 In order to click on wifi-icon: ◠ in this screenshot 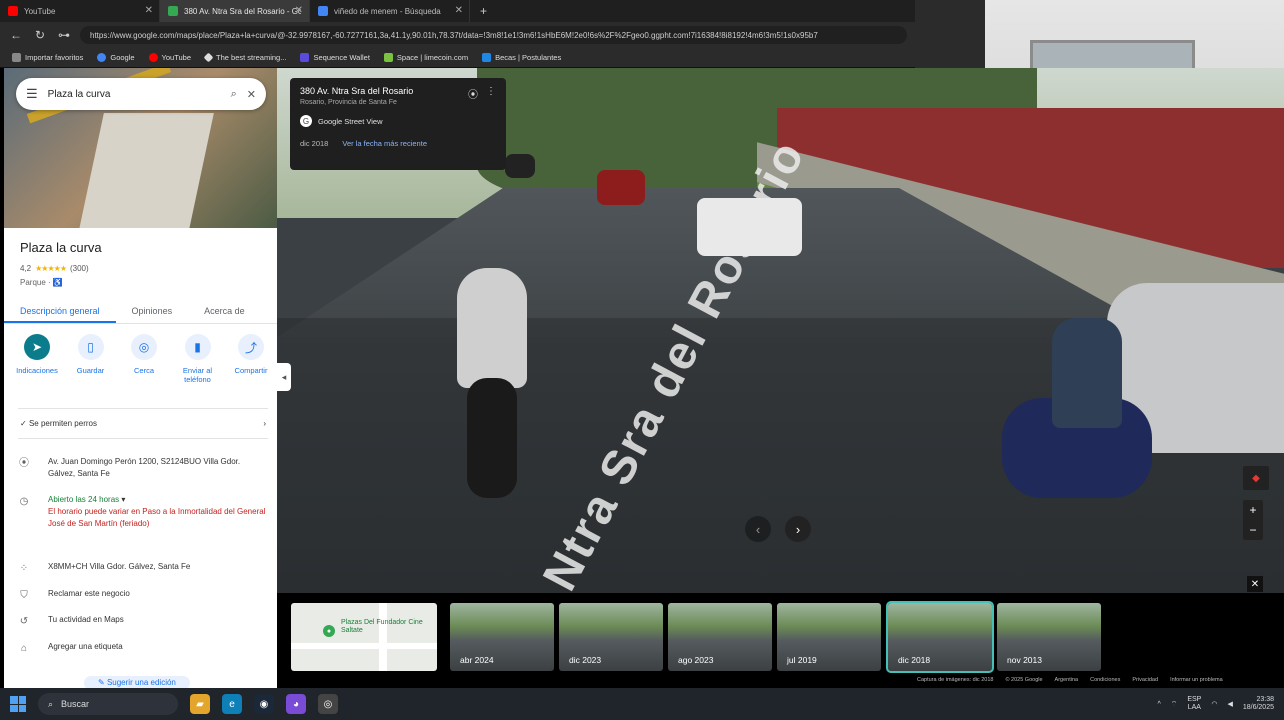, I will do `click(1214, 704)`.